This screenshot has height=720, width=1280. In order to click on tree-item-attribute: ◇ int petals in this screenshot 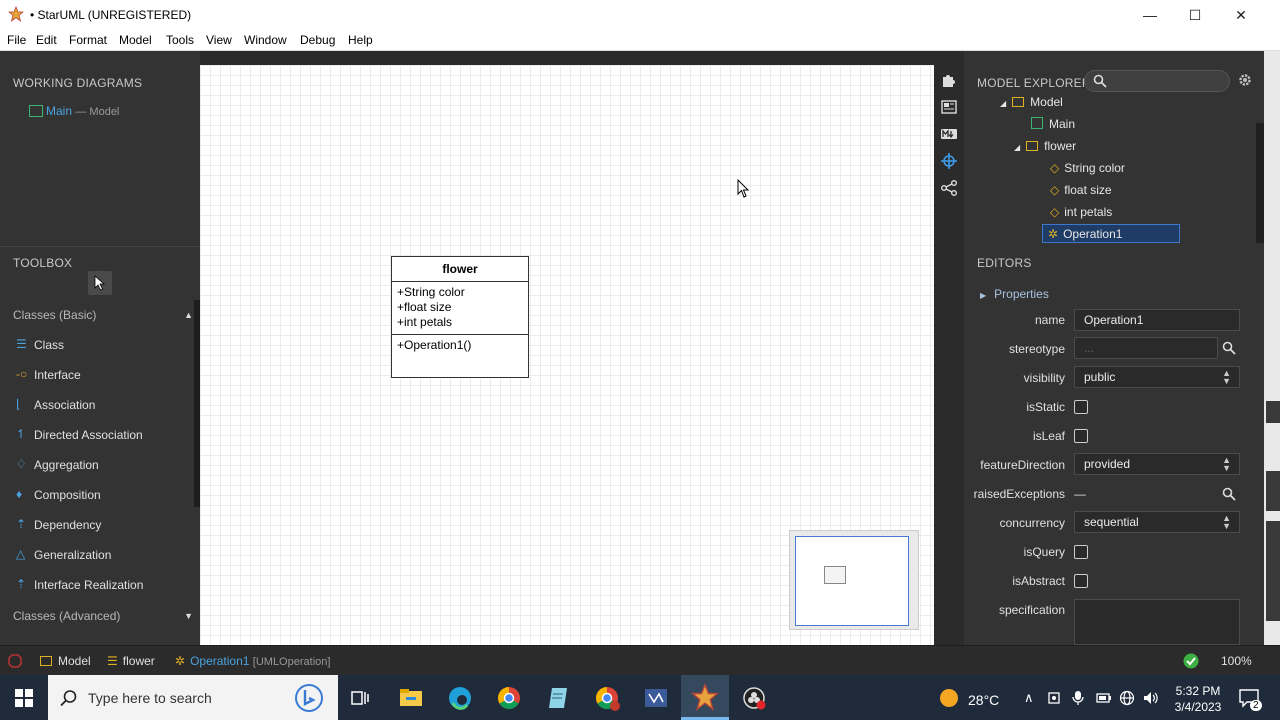, I will do `click(1081, 212)`.